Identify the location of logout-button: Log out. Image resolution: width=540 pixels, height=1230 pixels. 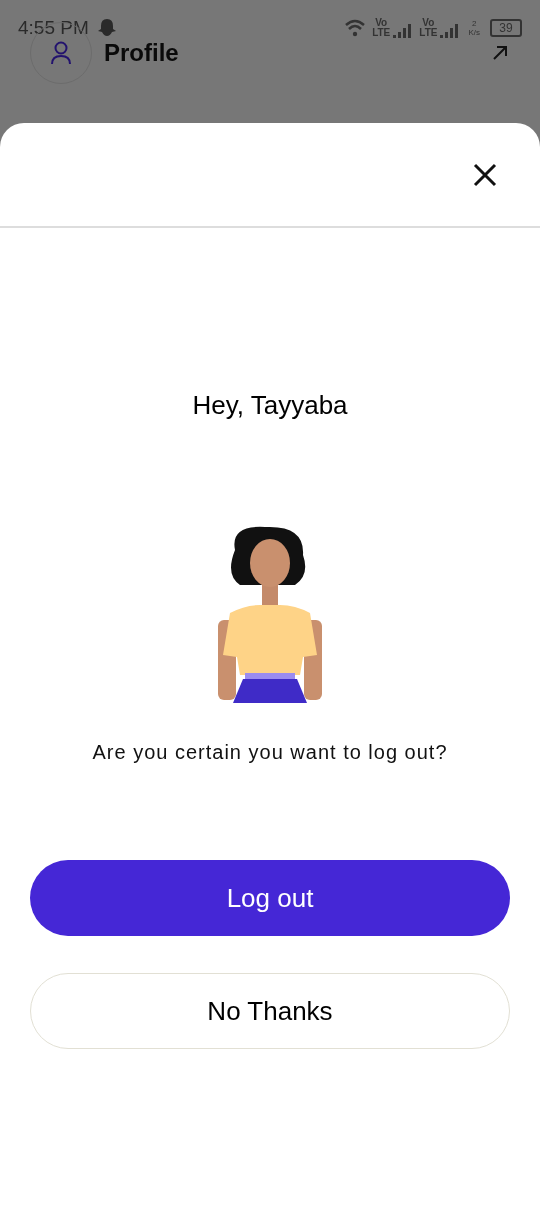
(270, 898).